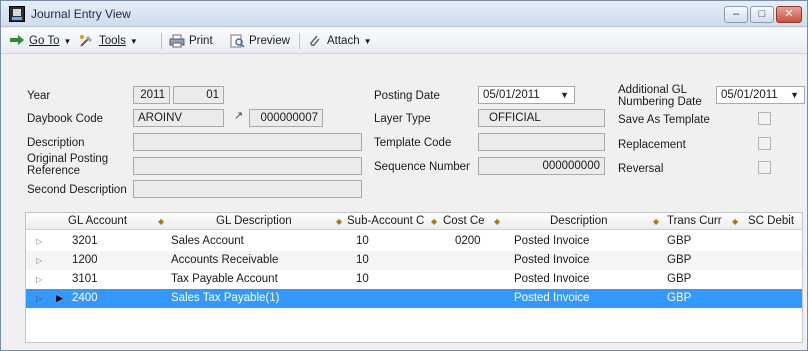 The height and width of the screenshot is (351, 808). What do you see at coordinates (65, 119) in the screenshot?
I see `daybook-code-label: Daybook Code` at bounding box center [65, 119].